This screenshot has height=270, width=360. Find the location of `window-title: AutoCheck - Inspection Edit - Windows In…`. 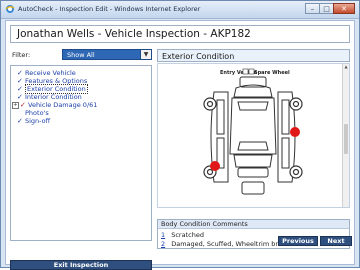

window-title: AutoCheck - Inspection Edit - Windows In… is located at coordinates (109, 9).